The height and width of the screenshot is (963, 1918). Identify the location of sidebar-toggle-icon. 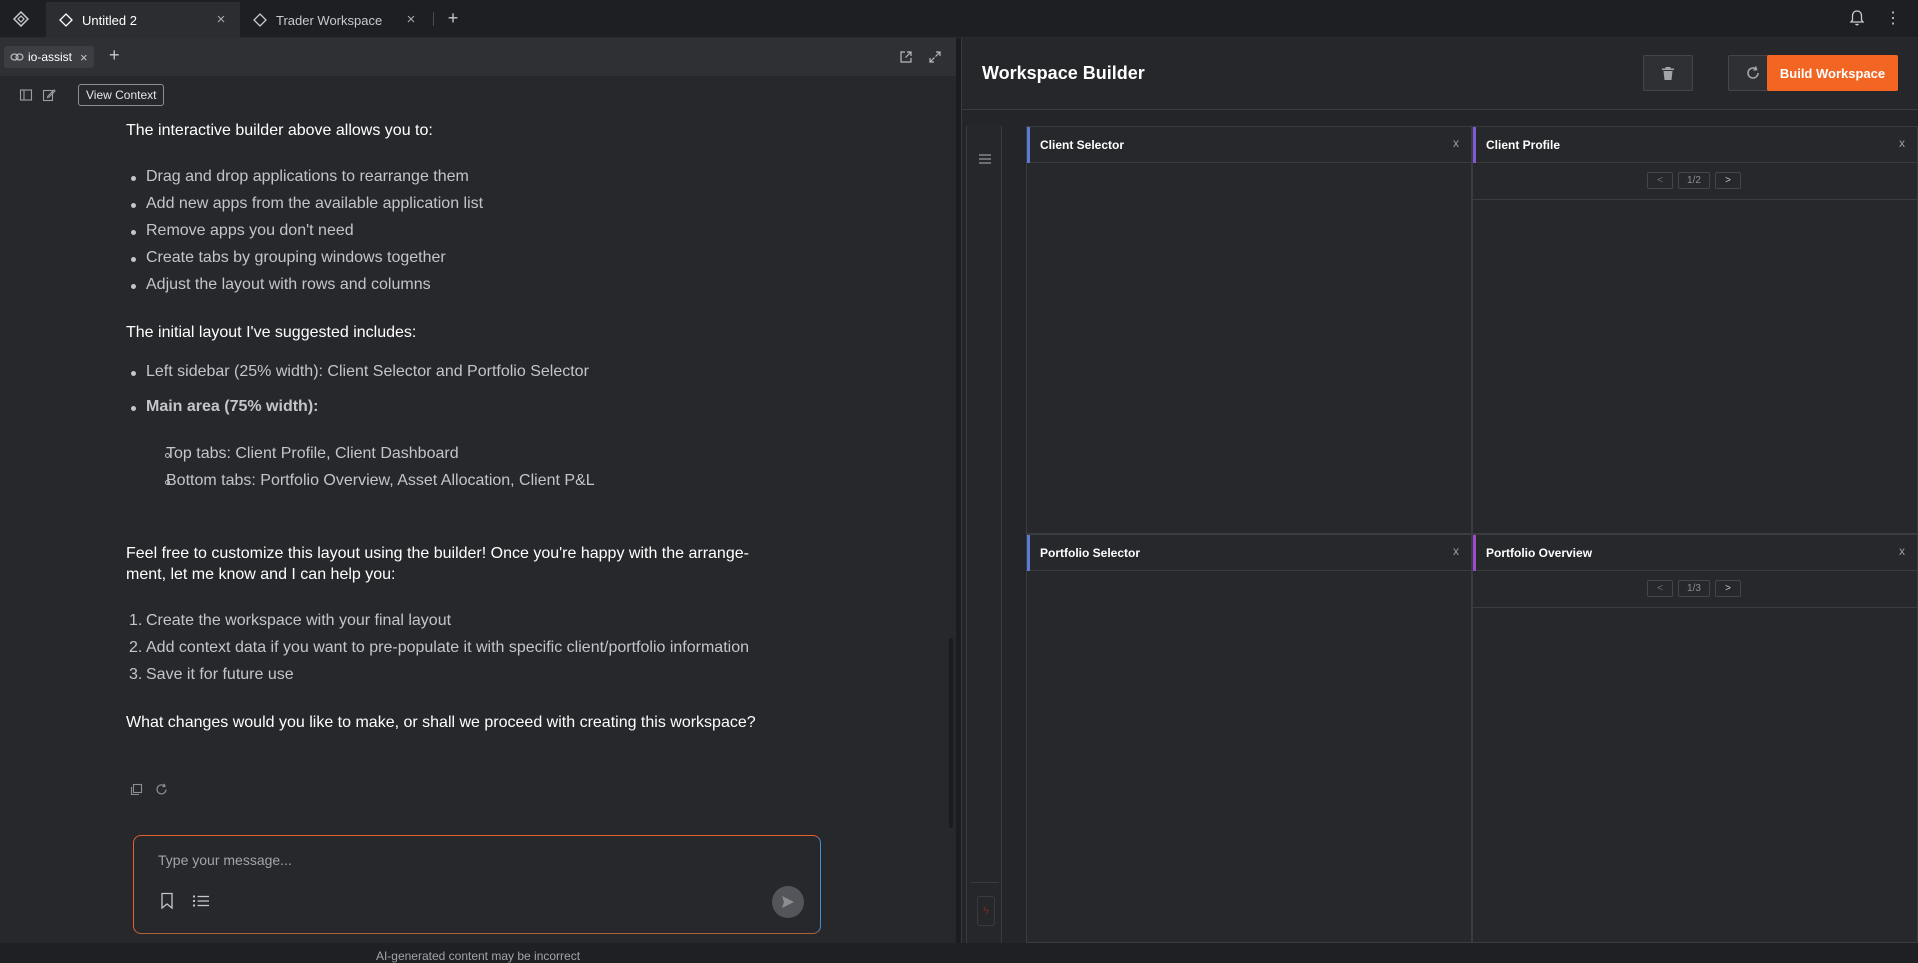
(26, 95).